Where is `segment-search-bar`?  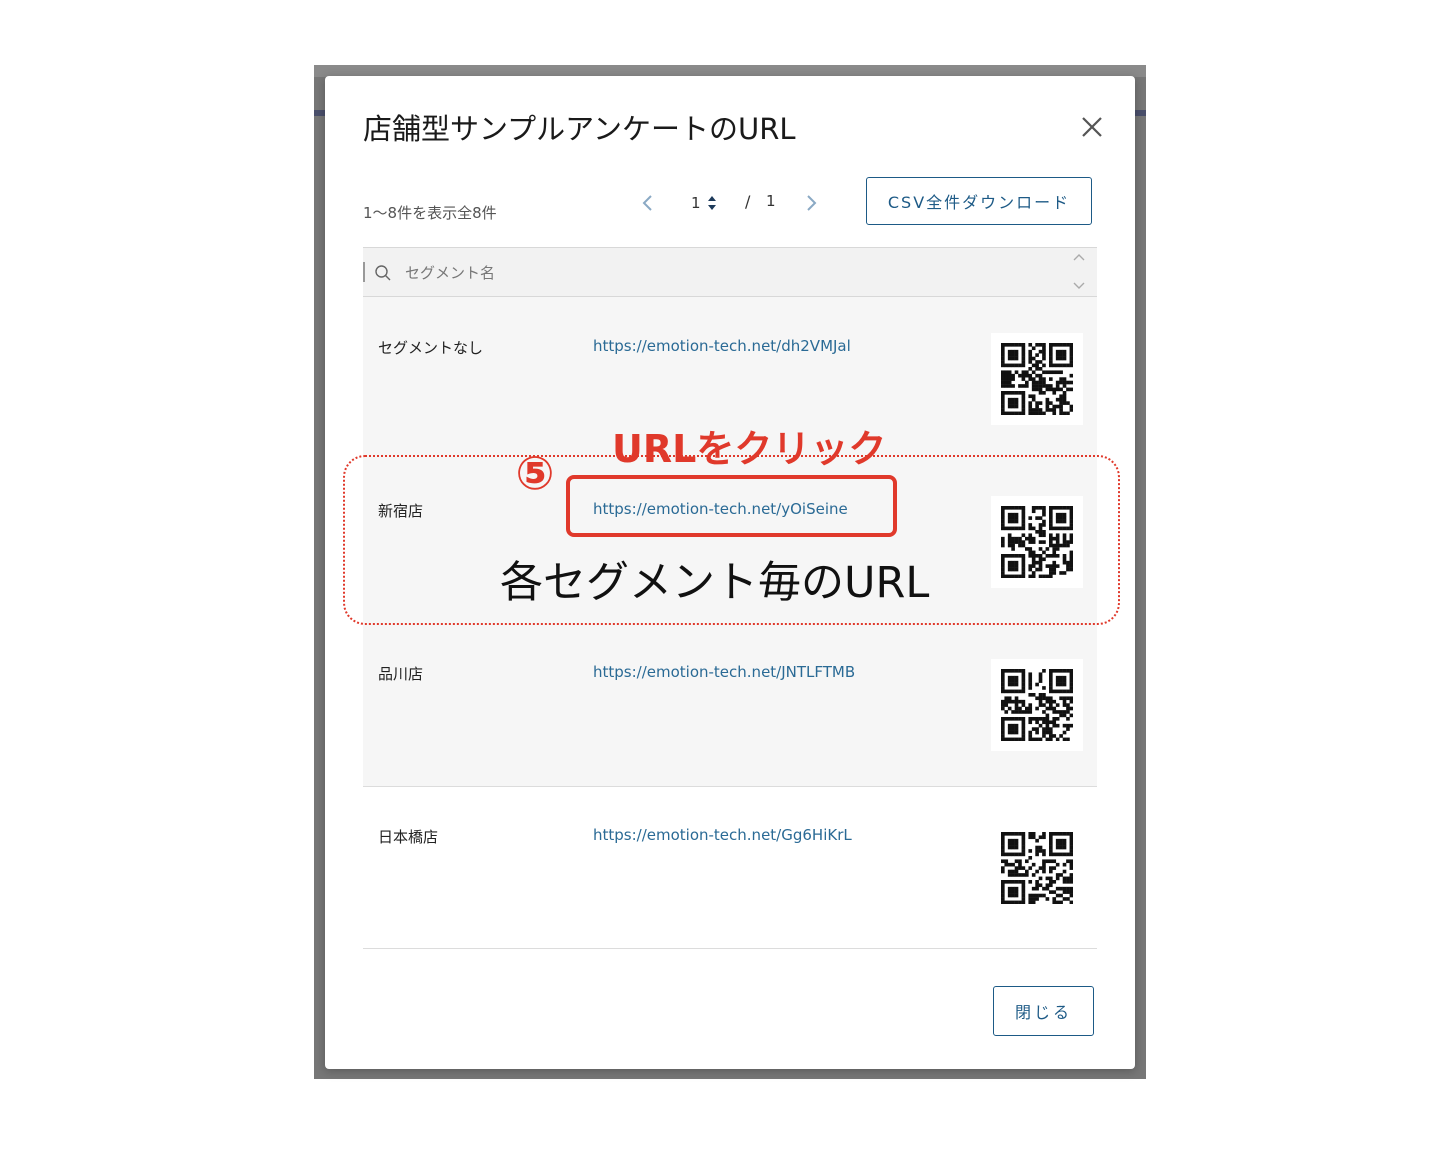
segment-search-bar is located at coordinates (730, 272).